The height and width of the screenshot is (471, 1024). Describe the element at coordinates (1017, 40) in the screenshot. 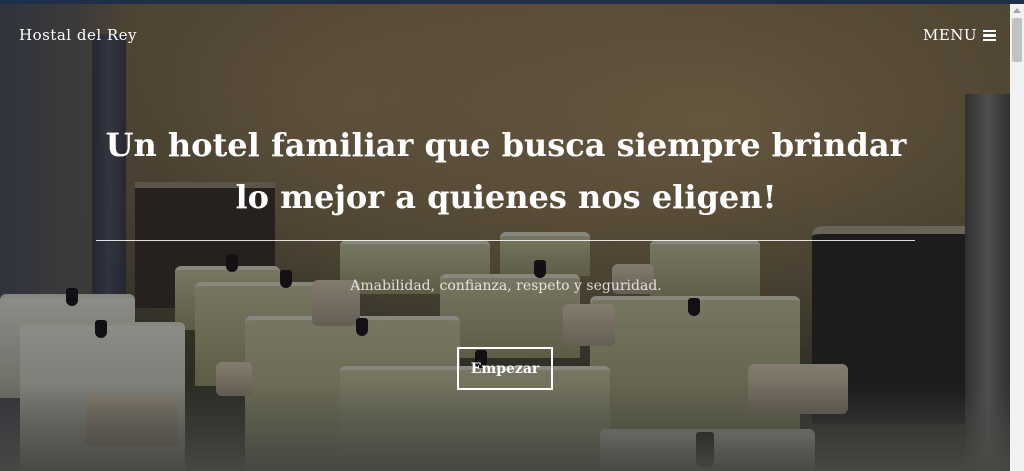

I see `scroll-thumb` at that location.